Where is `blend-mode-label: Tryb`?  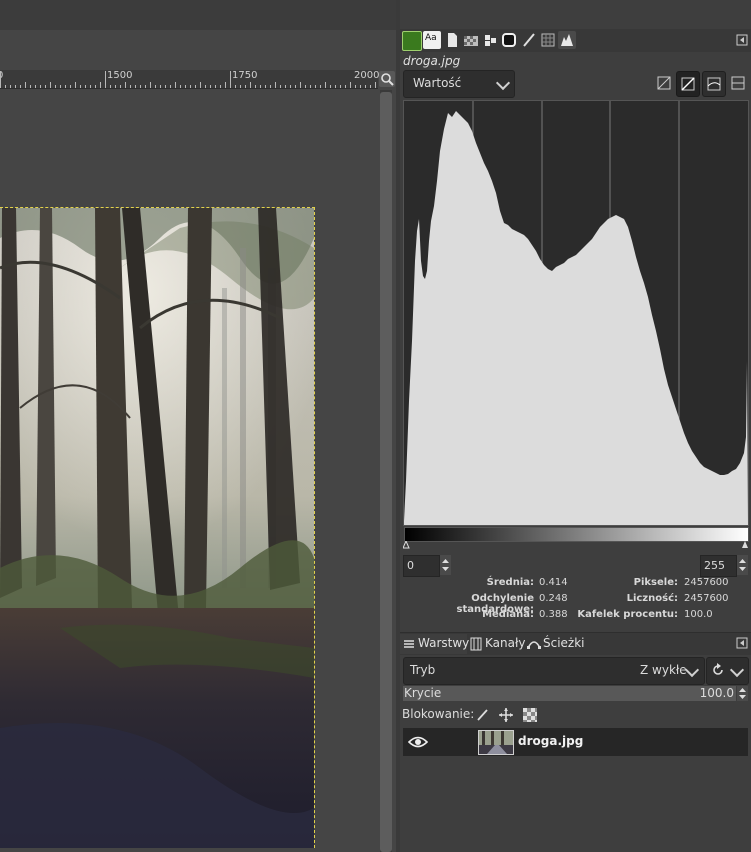 blend-mode-label: Tryb is located at coordinates (423, 670).